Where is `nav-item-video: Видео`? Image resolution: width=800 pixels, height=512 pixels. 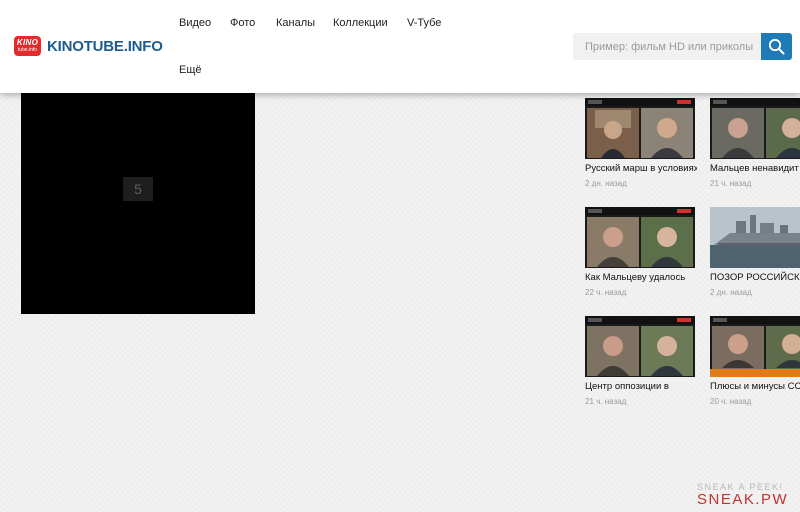 nav-item-video: Видео is located at coordinates (195, 23).